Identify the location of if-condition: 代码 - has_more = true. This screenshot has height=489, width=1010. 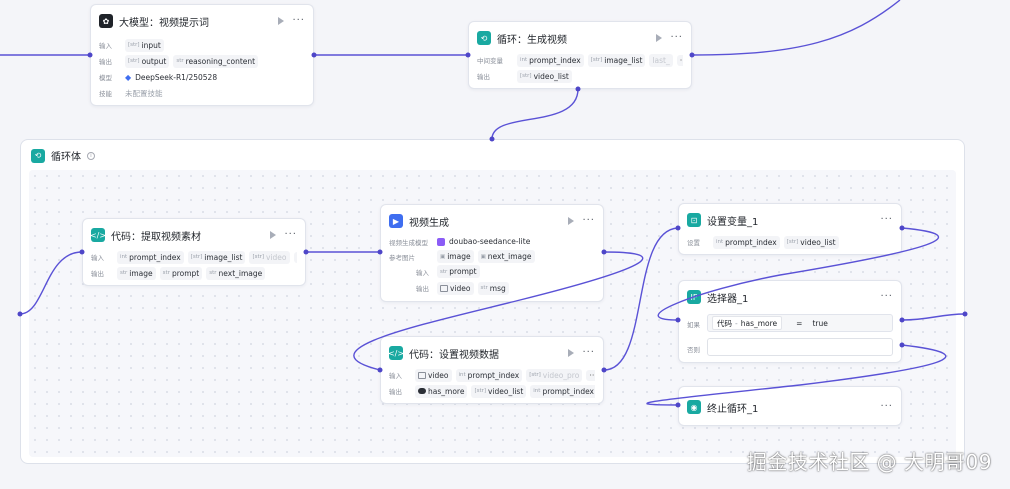
(800, 323).